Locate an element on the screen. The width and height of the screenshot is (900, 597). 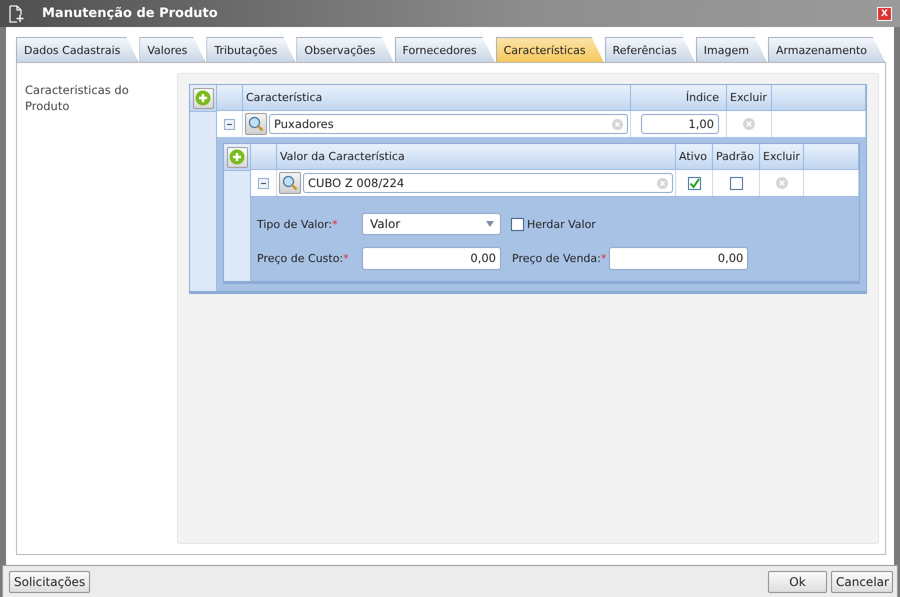
input-field: 1,00 is located at coordinates (680, 124).